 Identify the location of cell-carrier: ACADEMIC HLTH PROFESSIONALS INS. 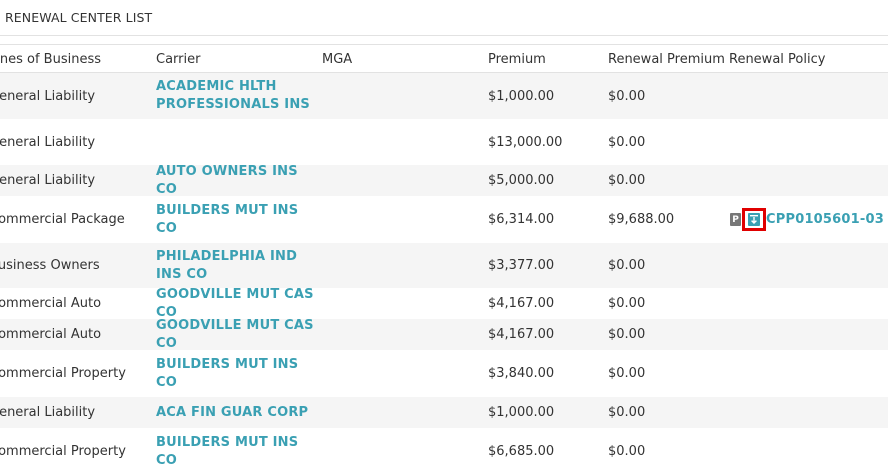
(236, 96).